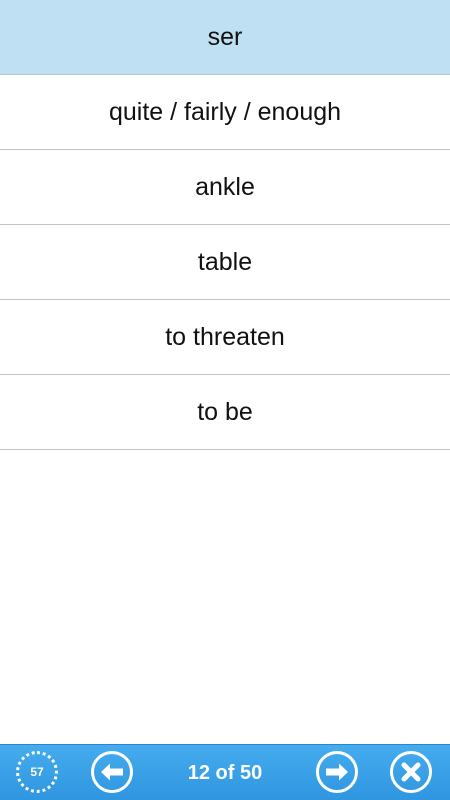 This screenshot has height=800, width=450. Describe the element at coordinates (225, 337) in the screenshot. I see `answer-option: to threaten` at that location.